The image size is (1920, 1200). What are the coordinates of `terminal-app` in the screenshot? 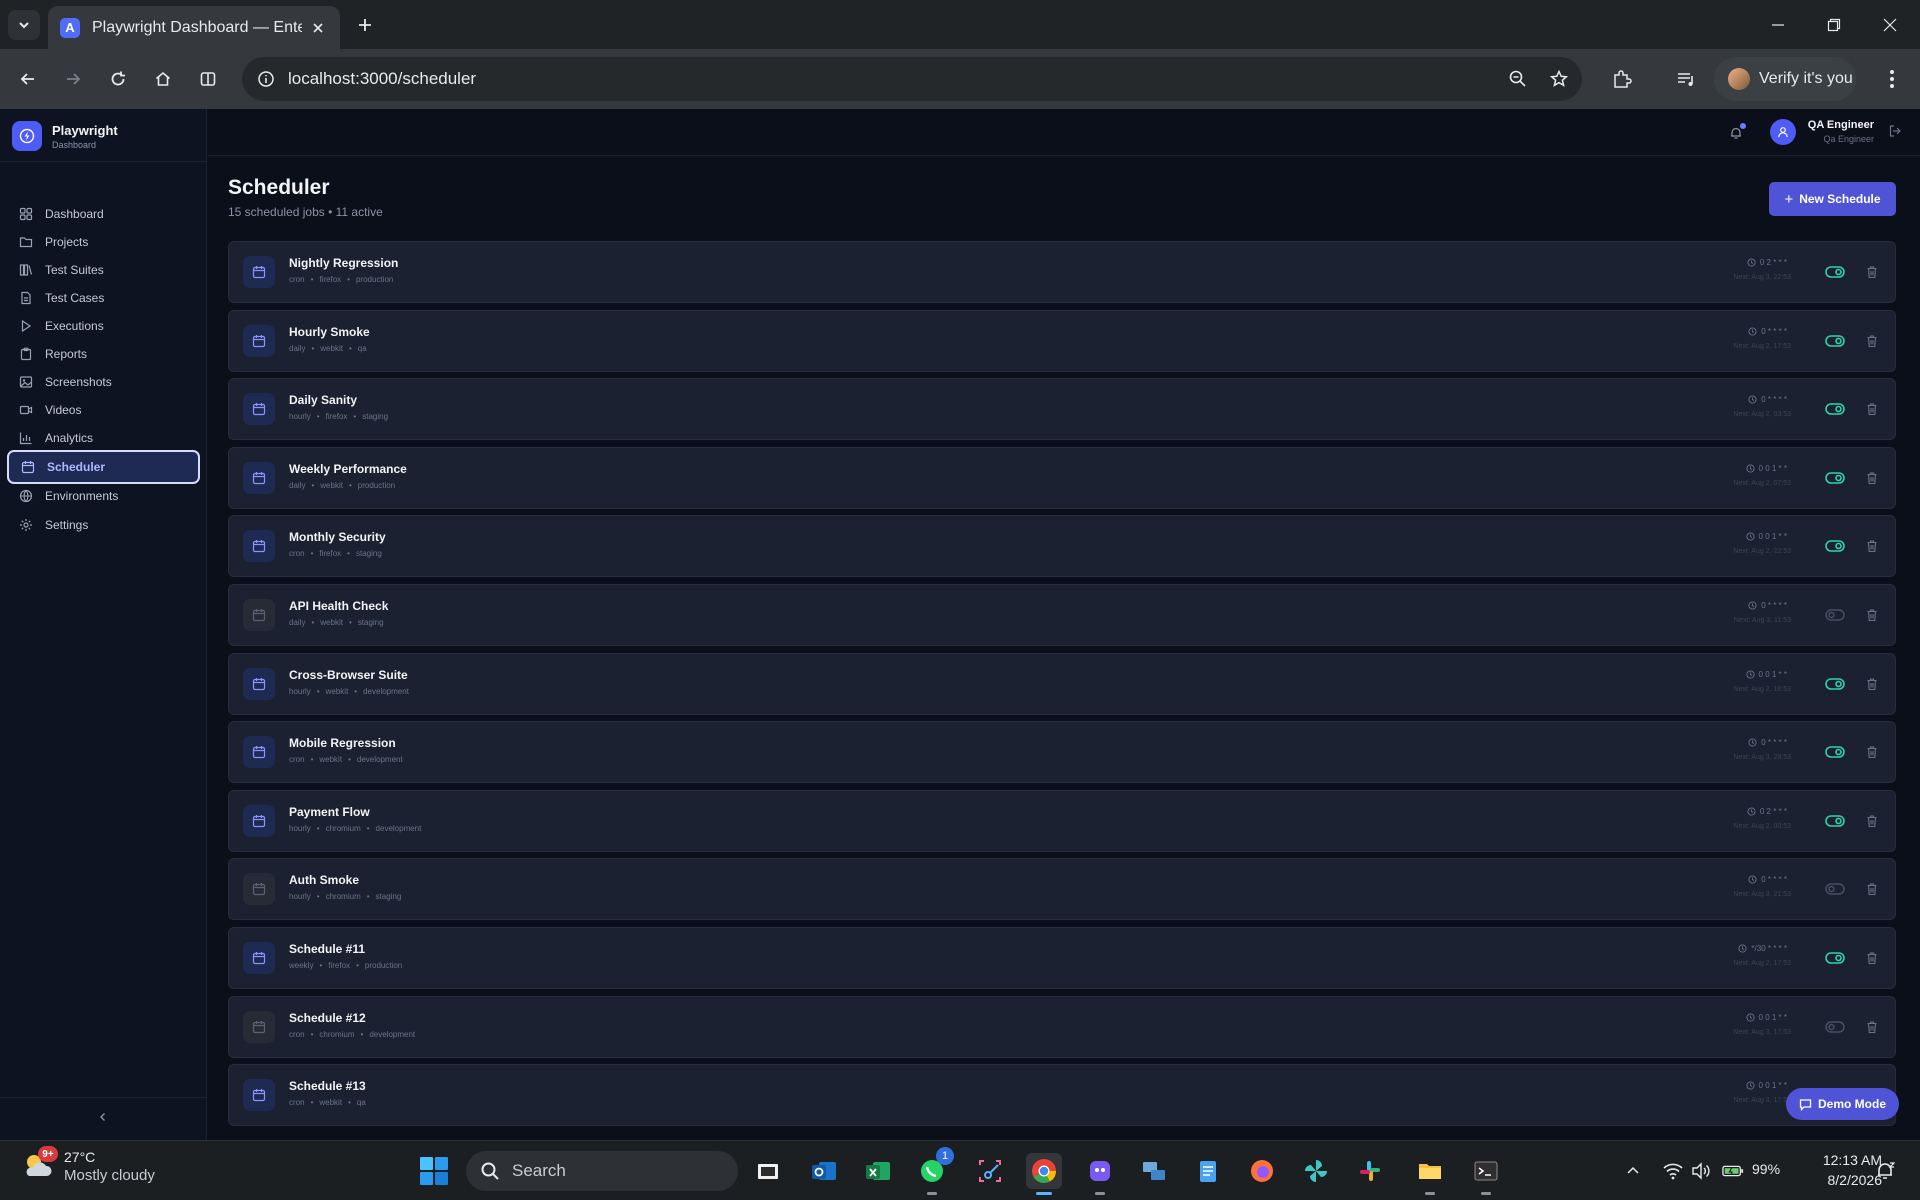 It's located at (1486, 1174).